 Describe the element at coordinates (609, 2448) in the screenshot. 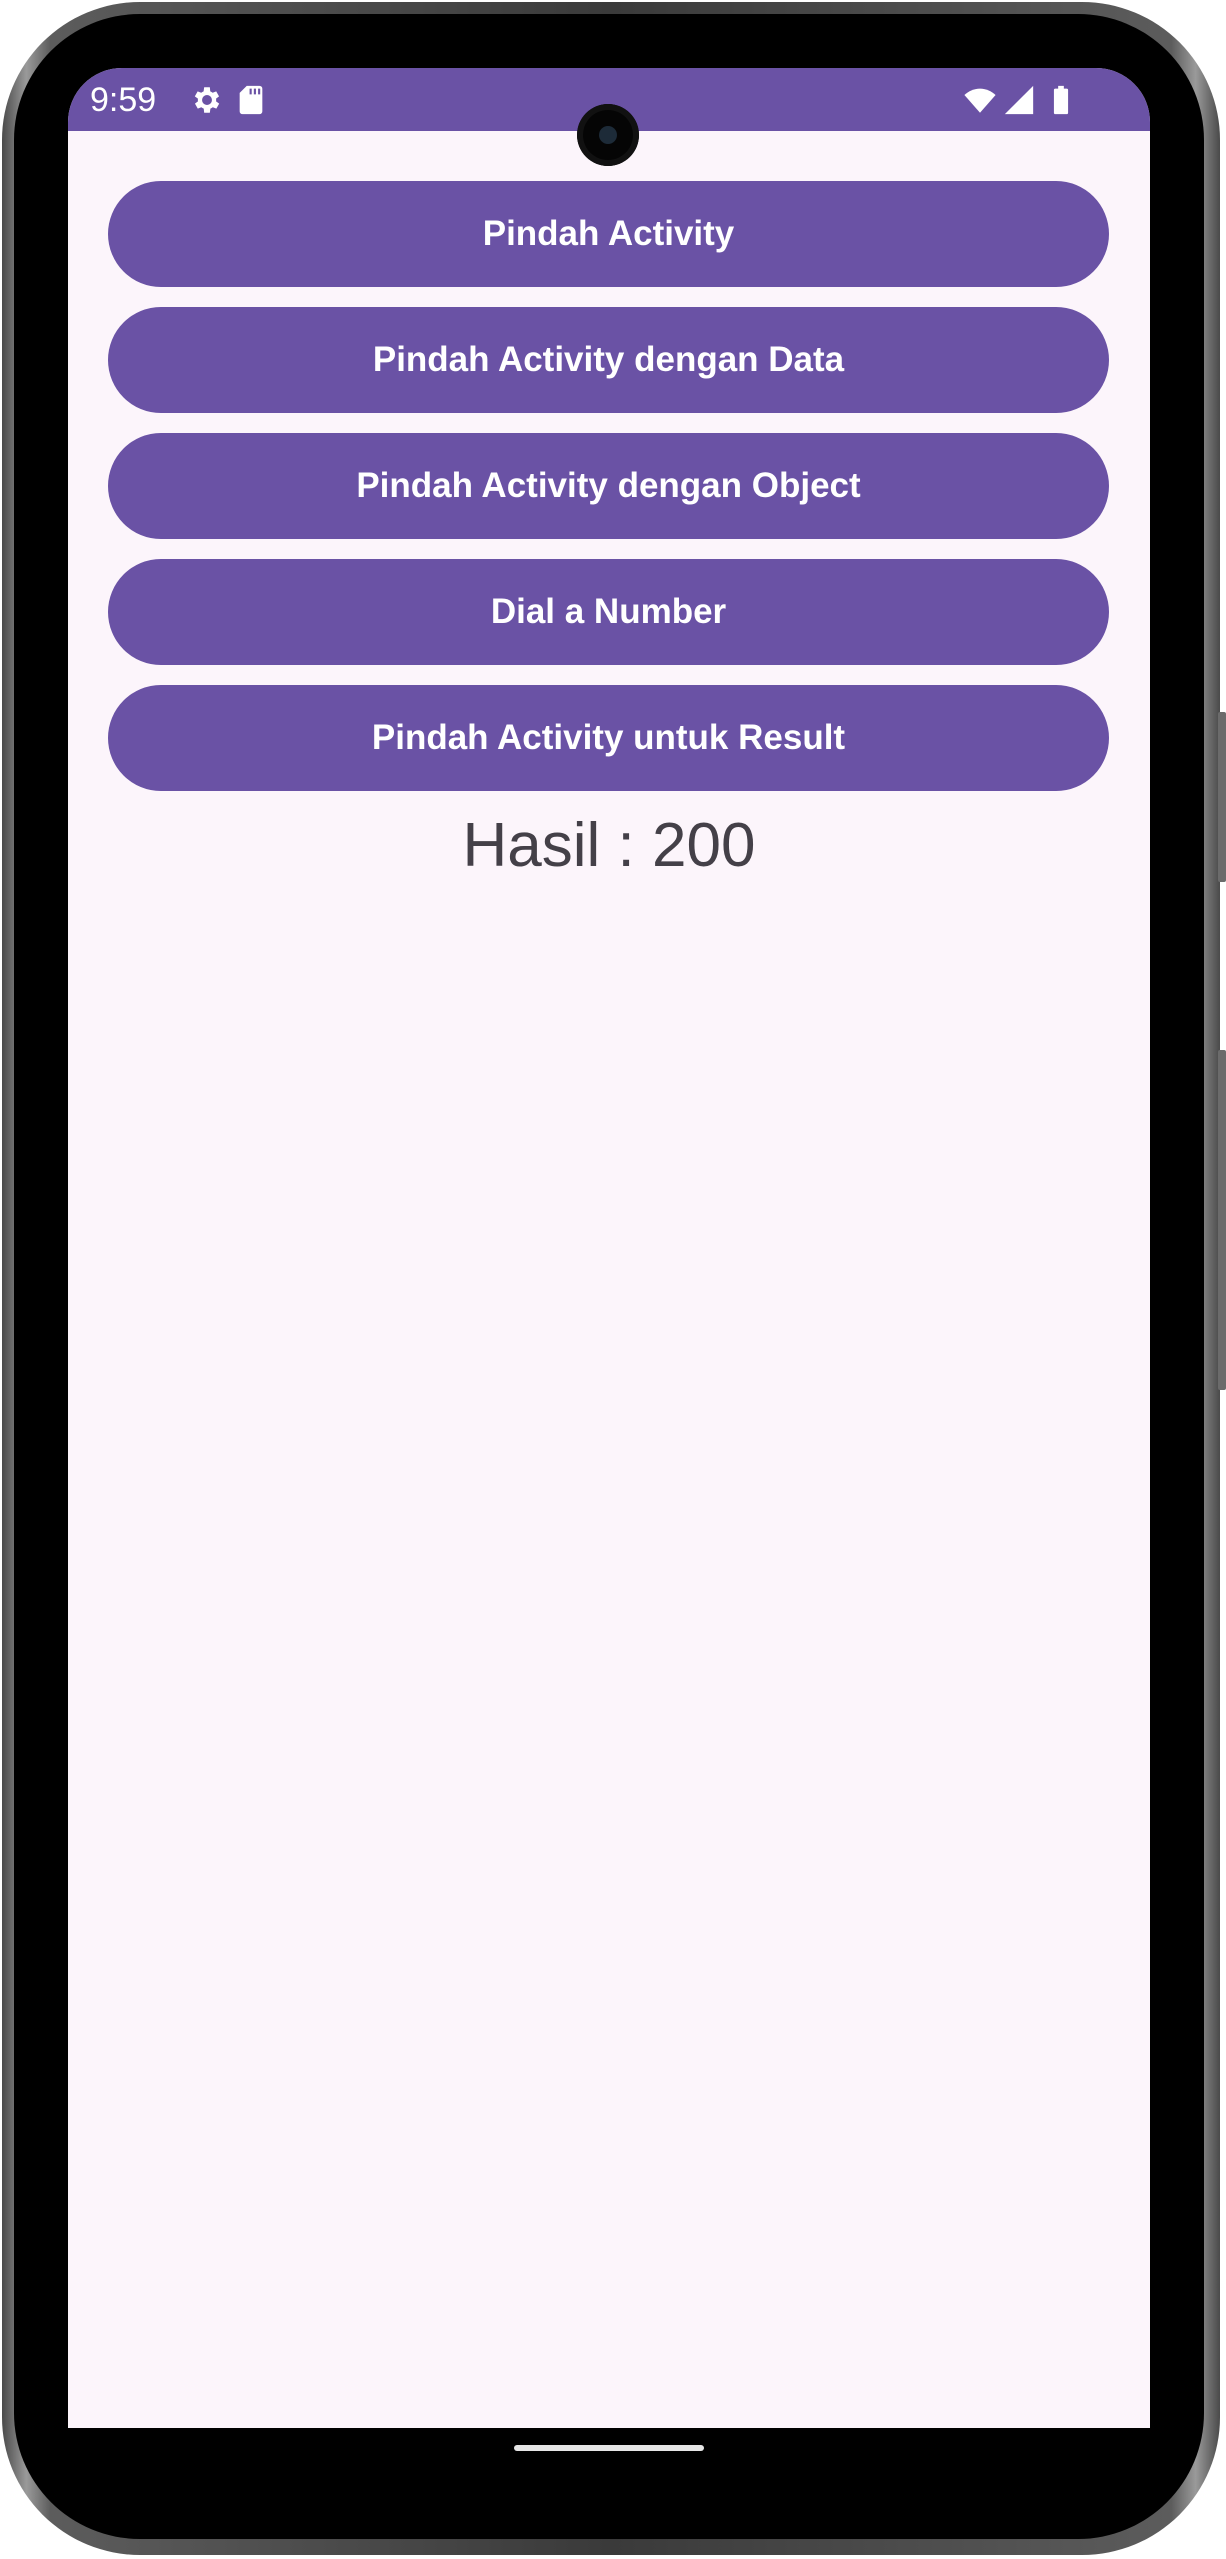

I see `home-indicator` at that location.